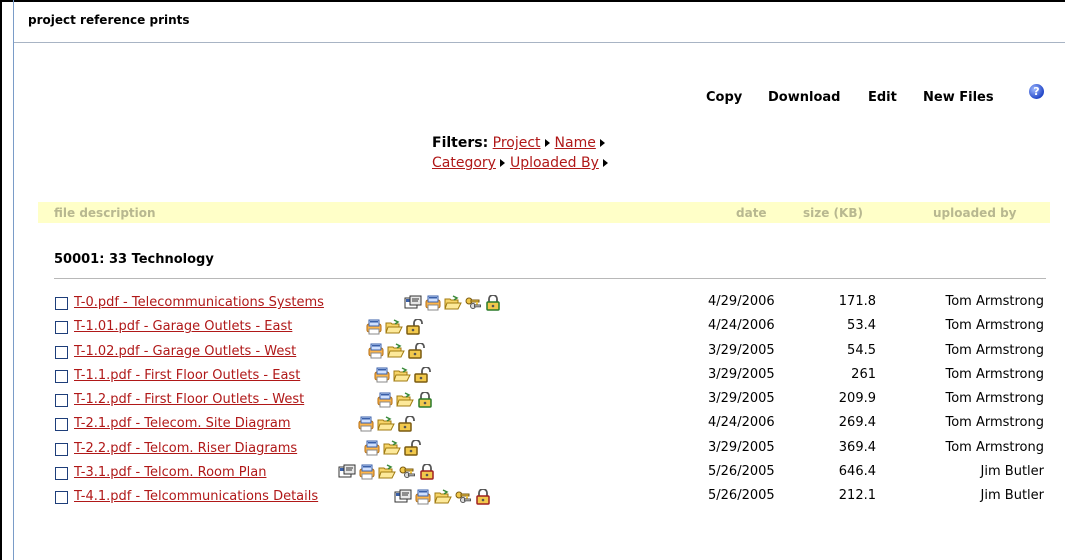 This screenshot has height=560, width=1065. What do you see at coordinates (857, 301) in the screenshot?
I see `size-cell: 171.8` at bounding box center [857, 301].